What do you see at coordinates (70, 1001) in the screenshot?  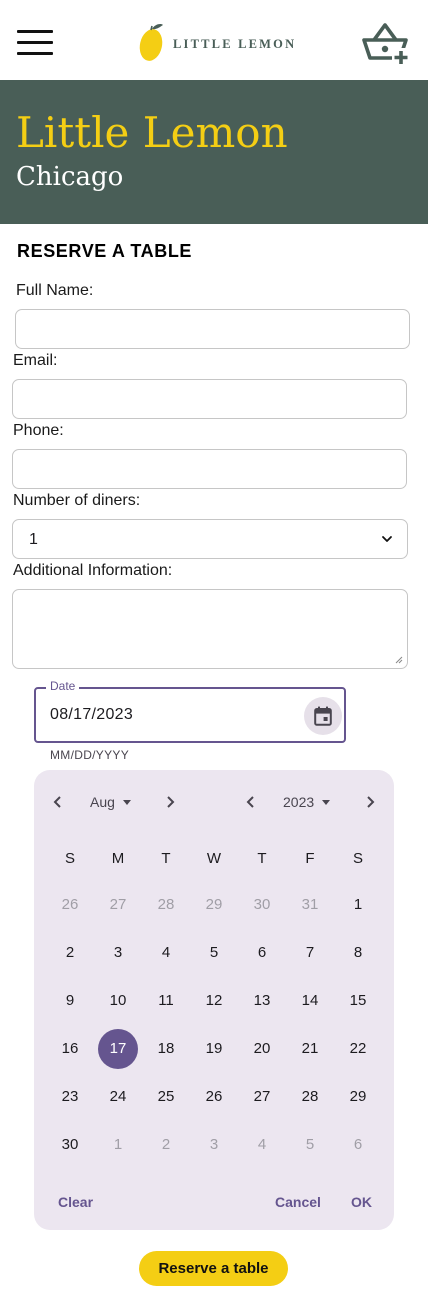 I see `calendar-day: 9` at bounding box center [70, 1001].